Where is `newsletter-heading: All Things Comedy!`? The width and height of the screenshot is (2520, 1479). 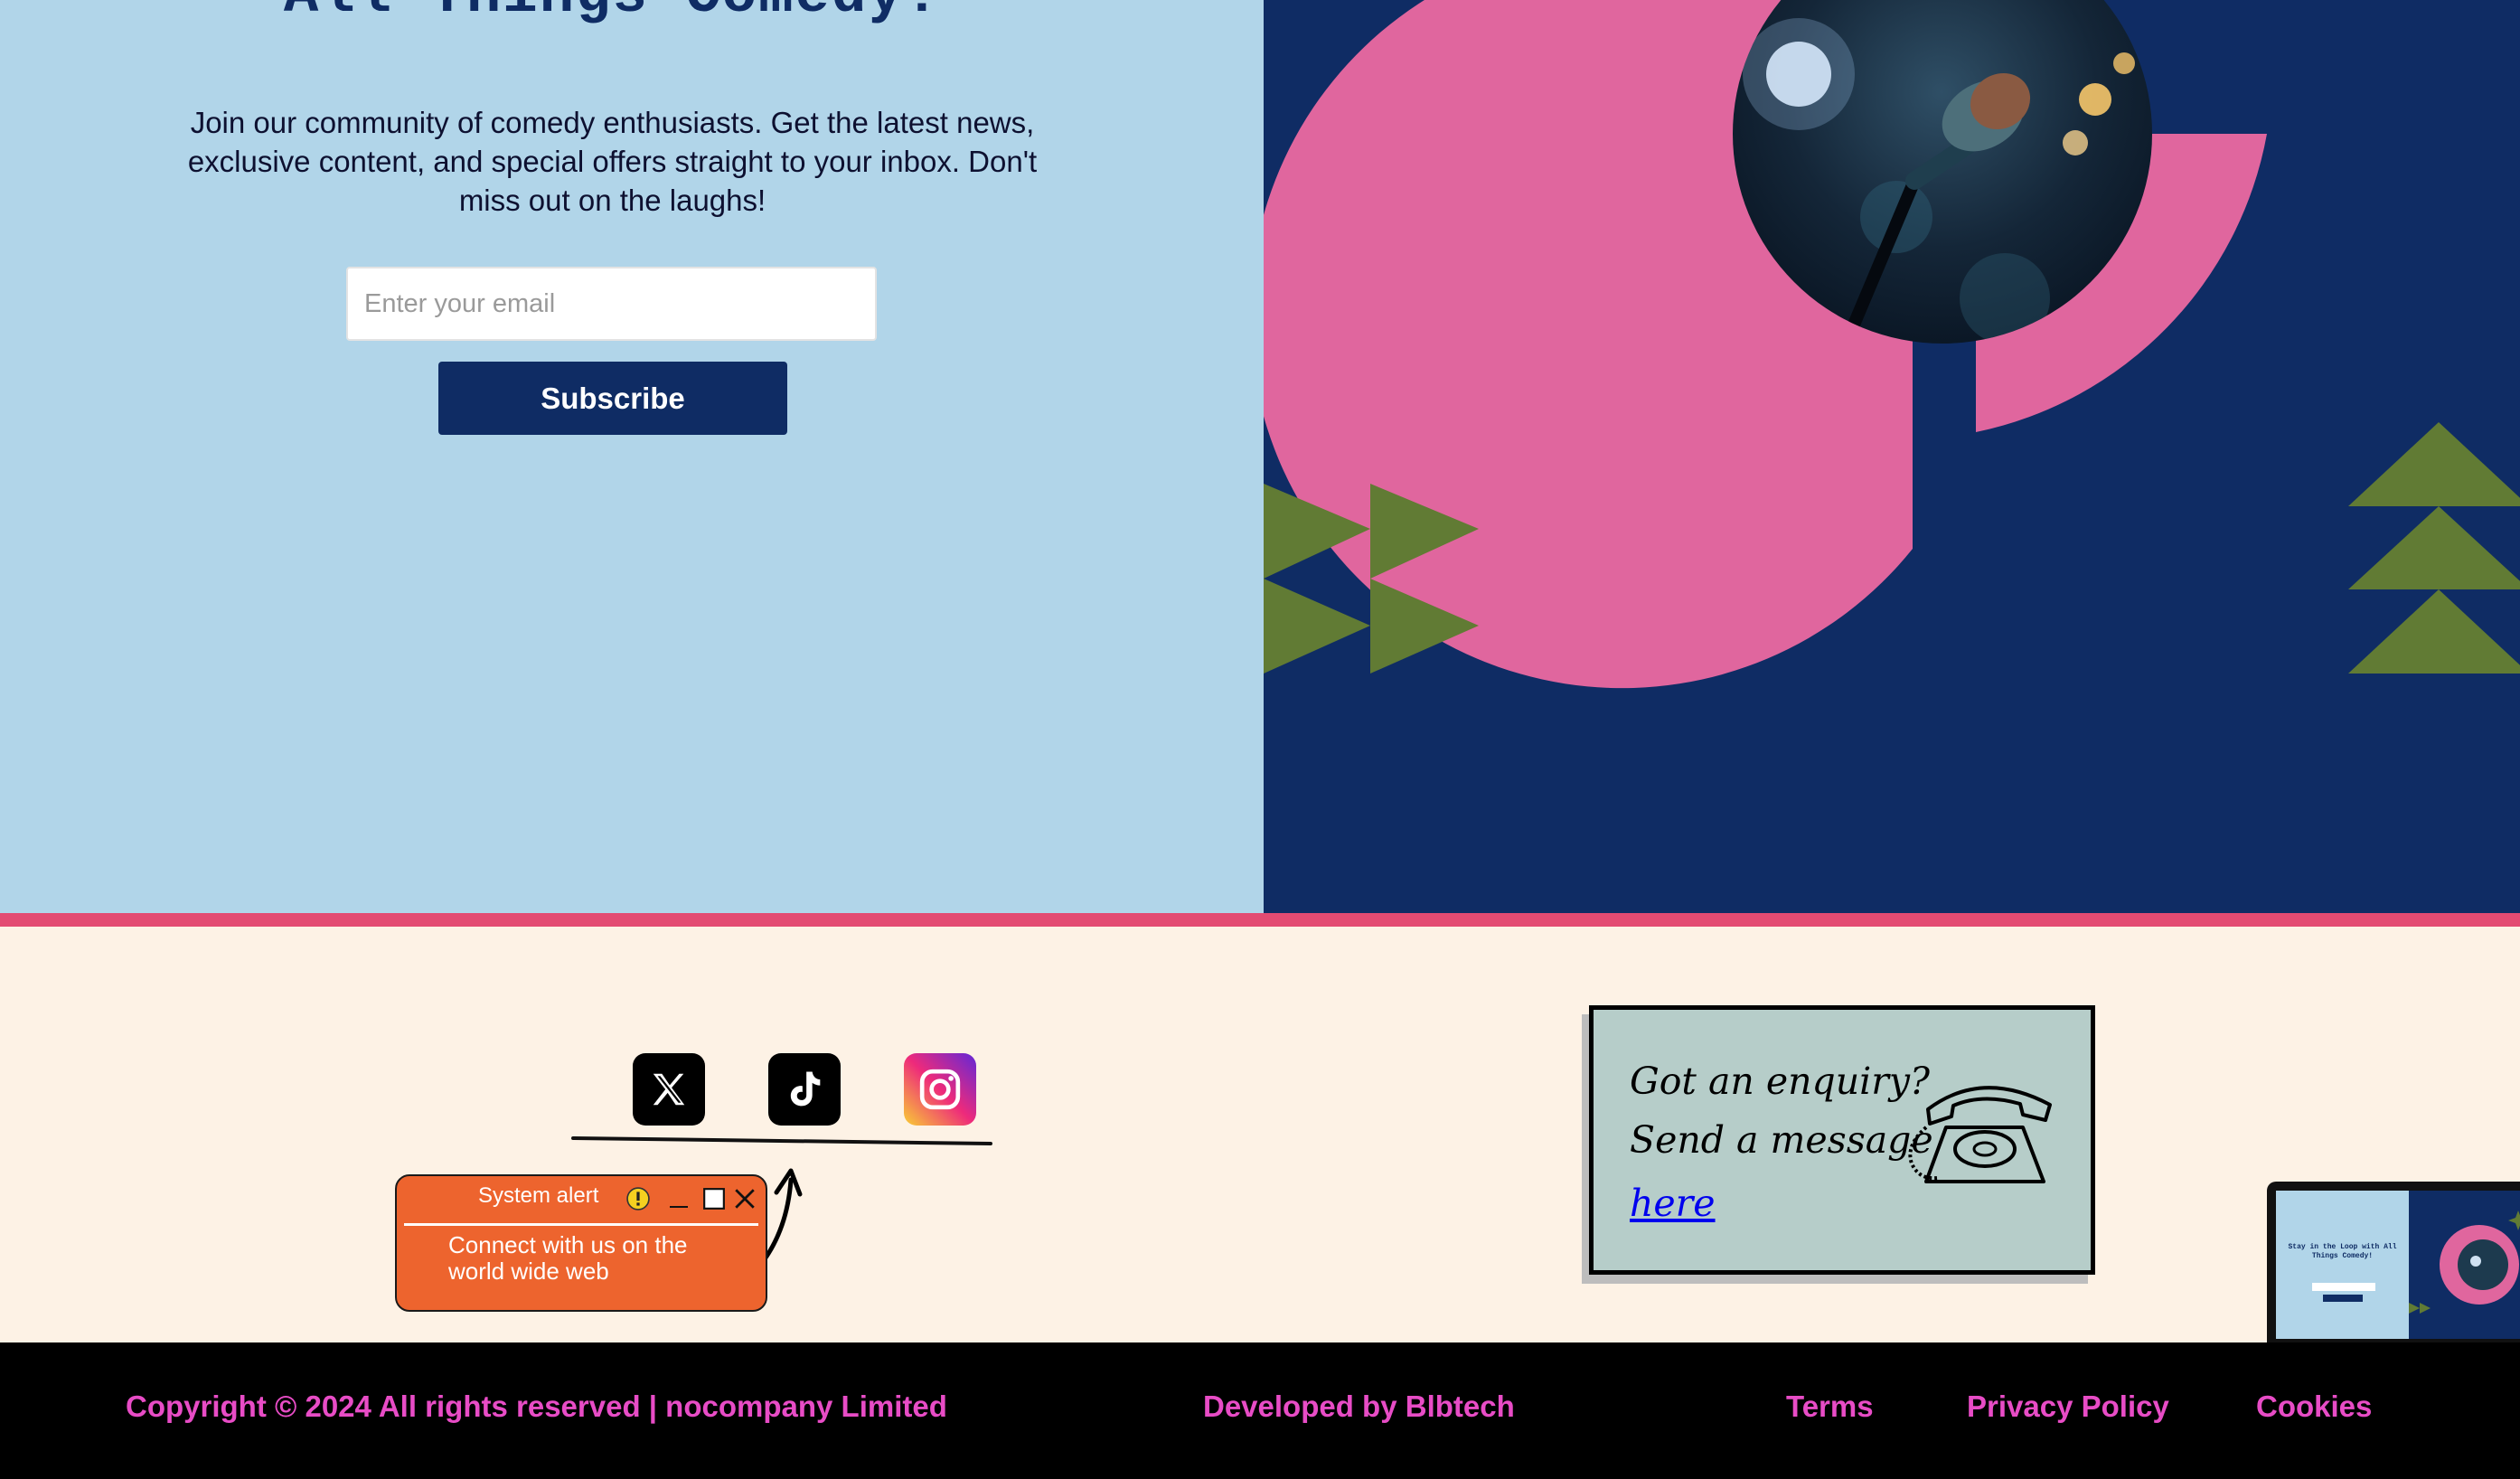
newsletter-heading: All Things Comedy! is located at coordinates (613, 14).